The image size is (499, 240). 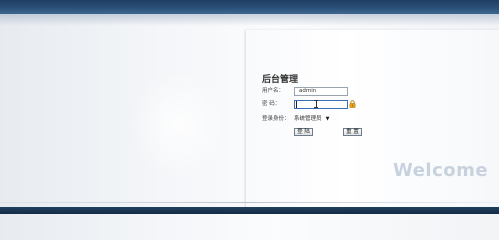 I want to click on chevron-down-icon: ▼, so click(x=327, y=119).